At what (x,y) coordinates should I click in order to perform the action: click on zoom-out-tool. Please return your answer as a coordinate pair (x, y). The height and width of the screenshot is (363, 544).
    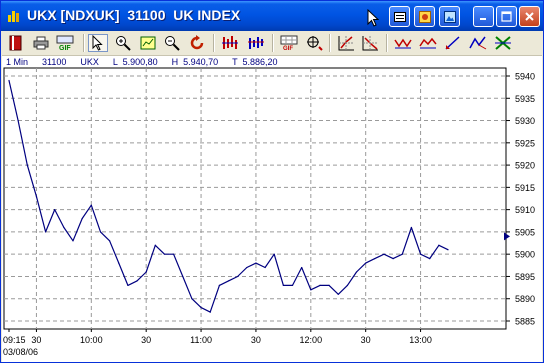
    Looking at the image, I should click on (172, 43).